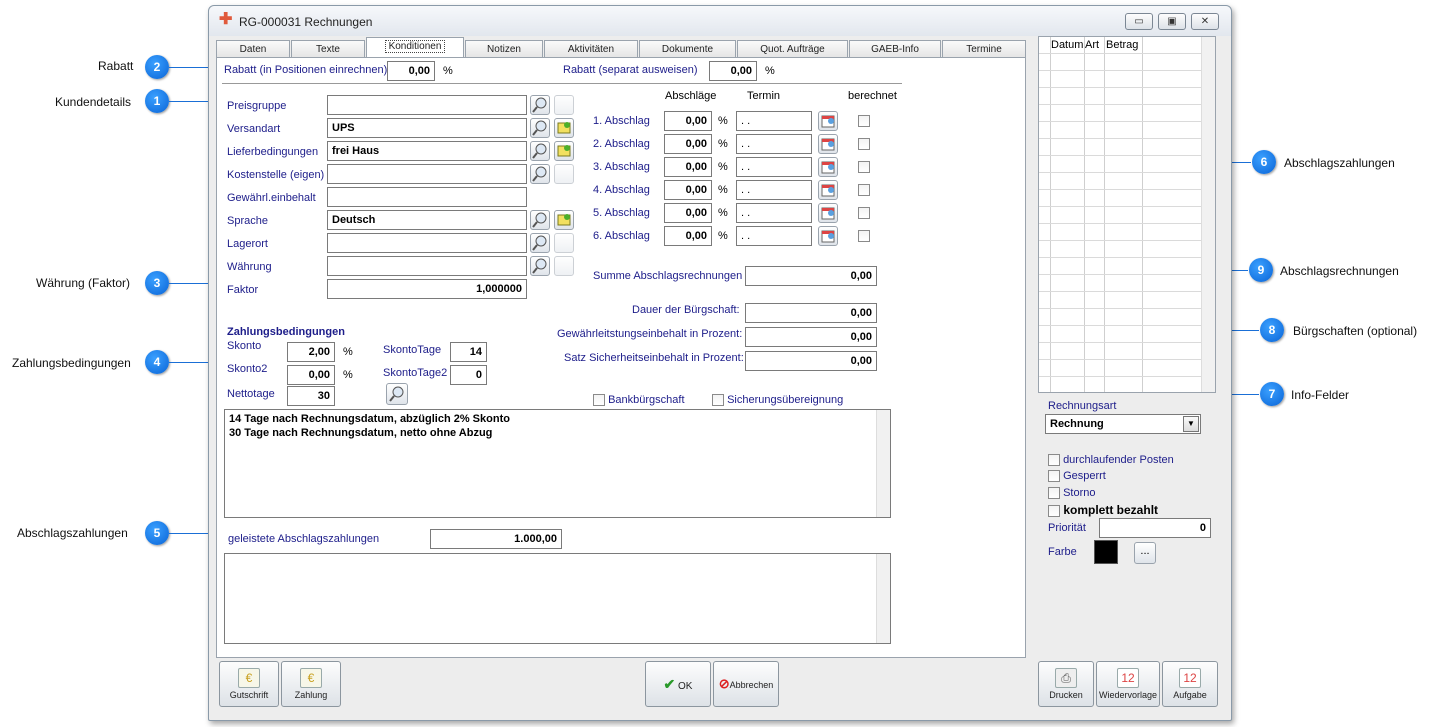  I want to click on farbe-swatch, so click(1106, 552).